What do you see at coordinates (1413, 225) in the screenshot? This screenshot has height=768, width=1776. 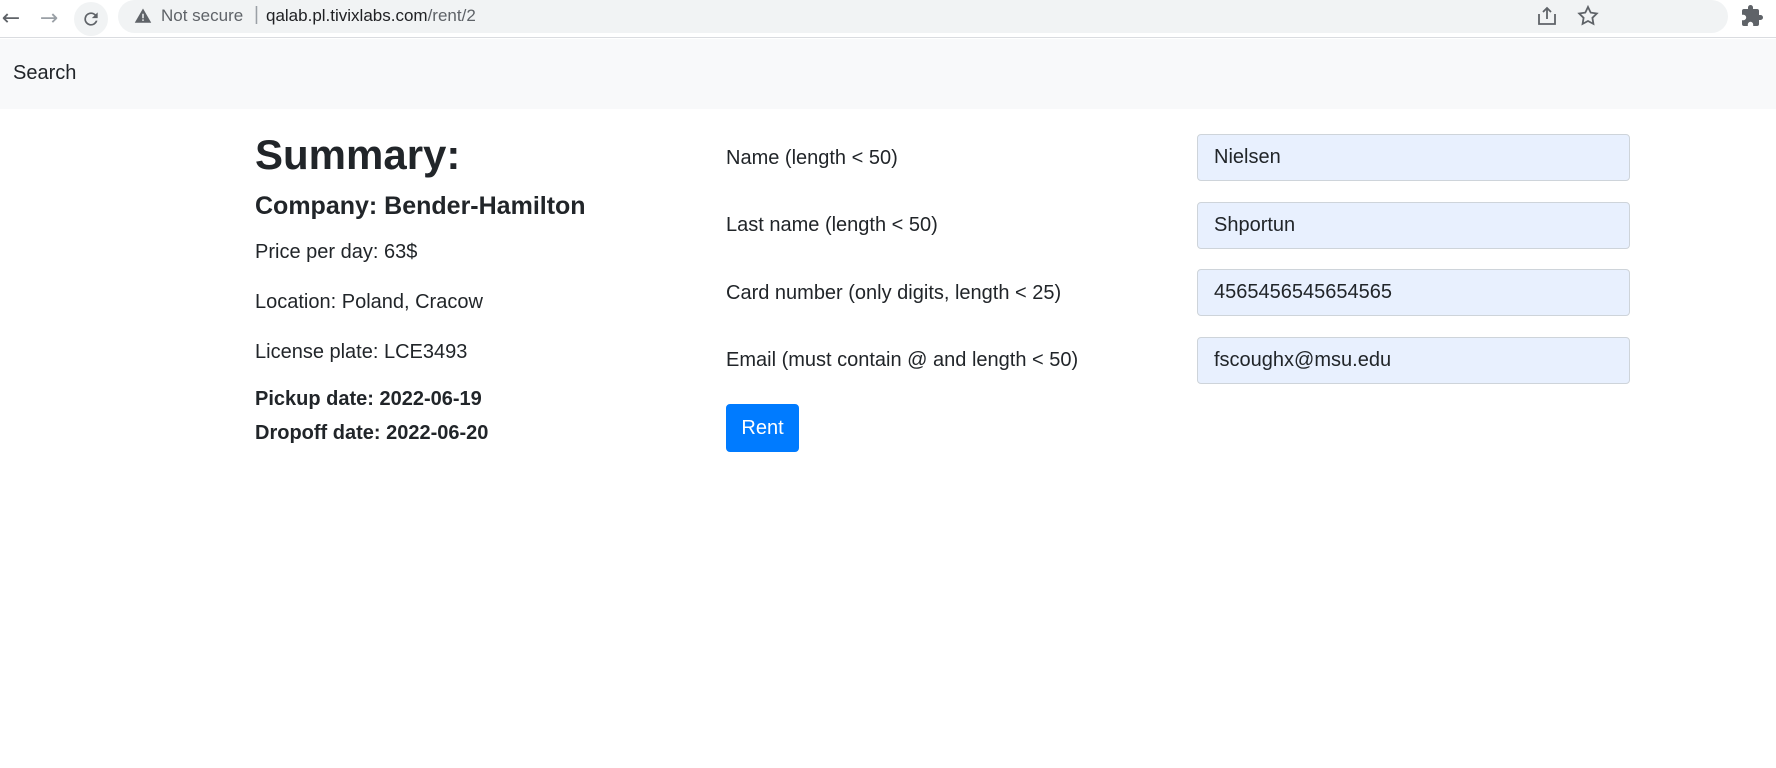 I see `last-name-field` at bounding box center [1413, 225].